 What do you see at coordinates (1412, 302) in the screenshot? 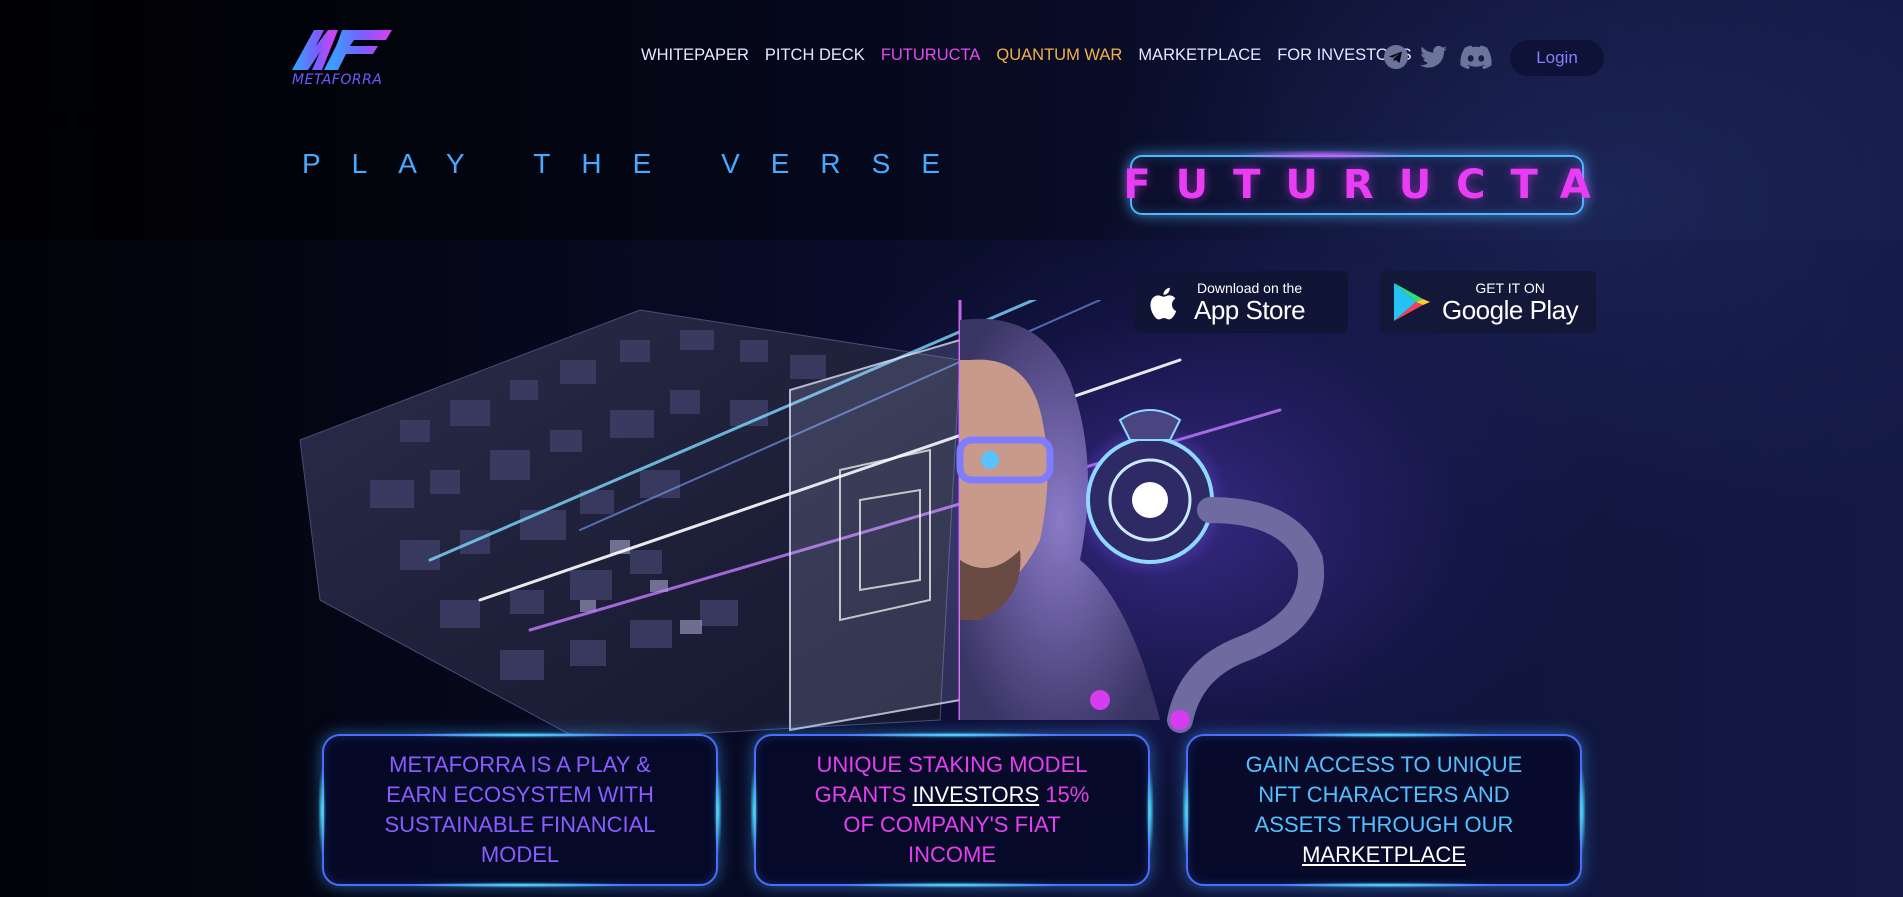
I see `google-play-icon` at bounding box center [1412, 302].